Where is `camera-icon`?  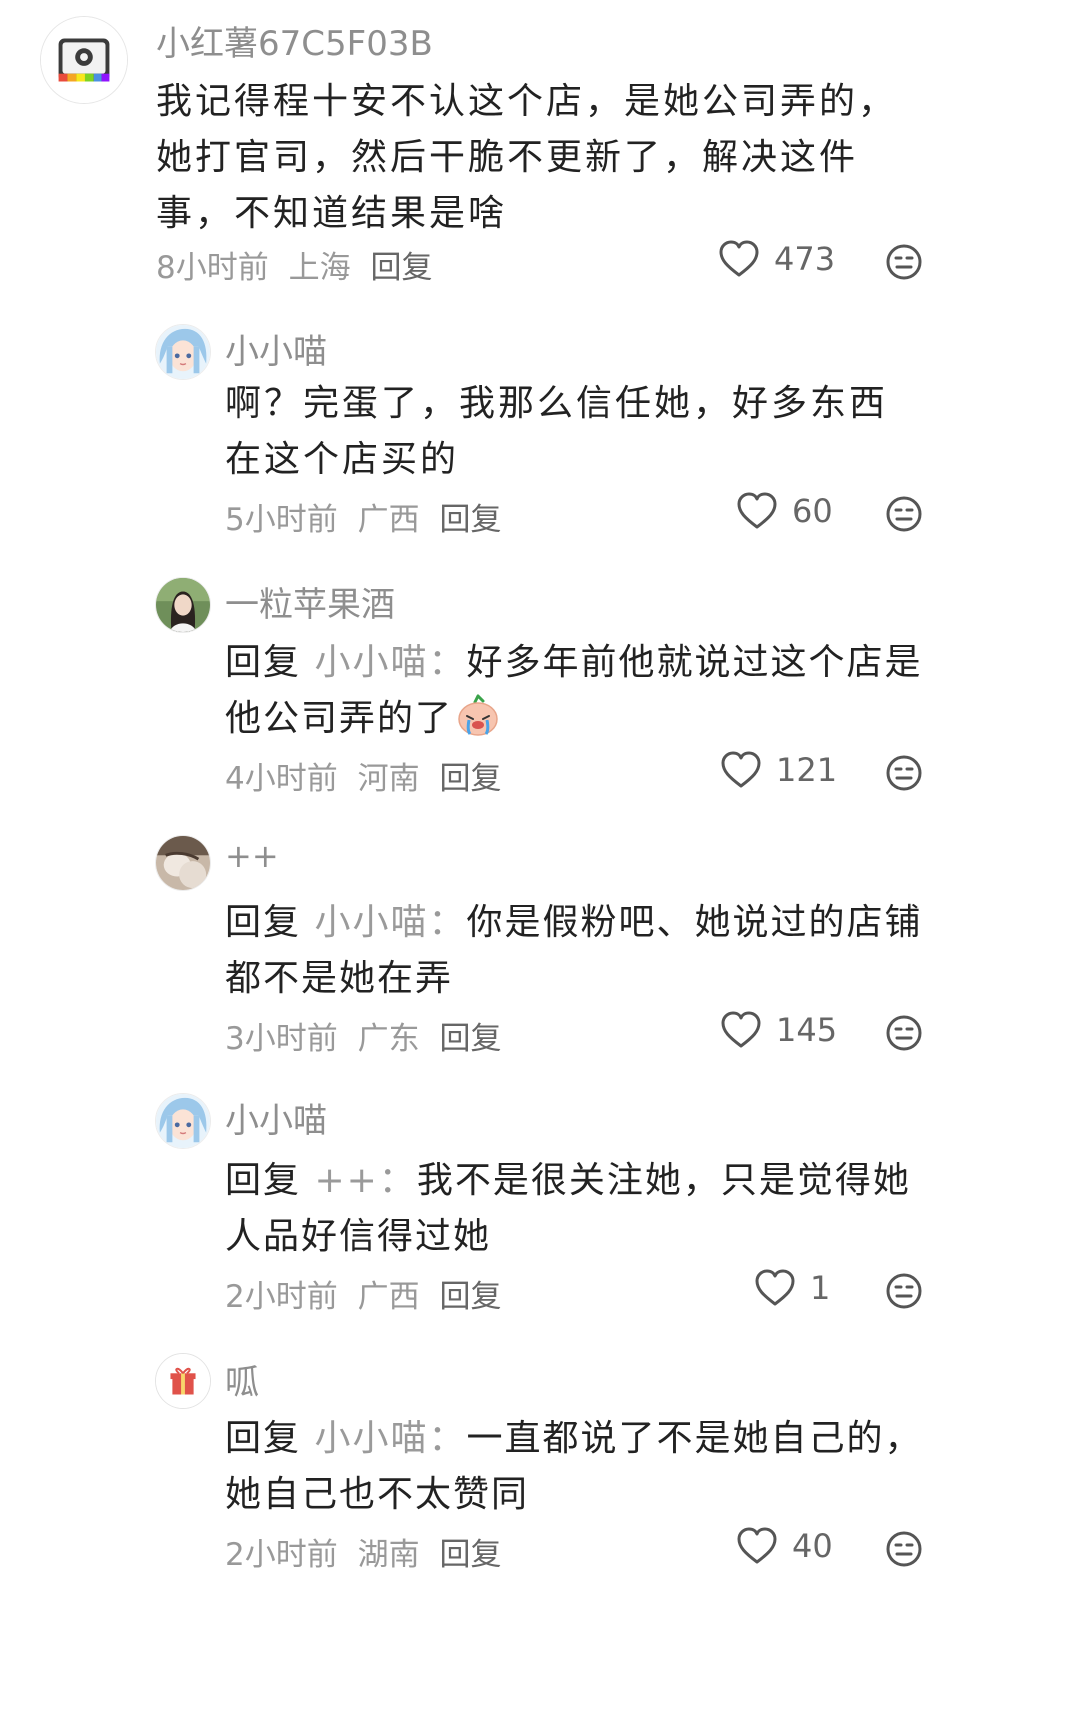 camera-icon is located at coordinates (84, 60).